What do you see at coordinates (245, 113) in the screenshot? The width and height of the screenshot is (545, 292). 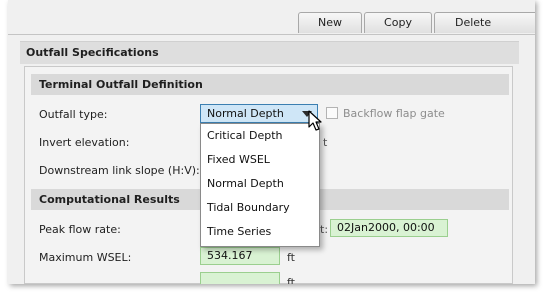 I see `outfall-type-value: Normal Depth` at bounding box center [245, 113].